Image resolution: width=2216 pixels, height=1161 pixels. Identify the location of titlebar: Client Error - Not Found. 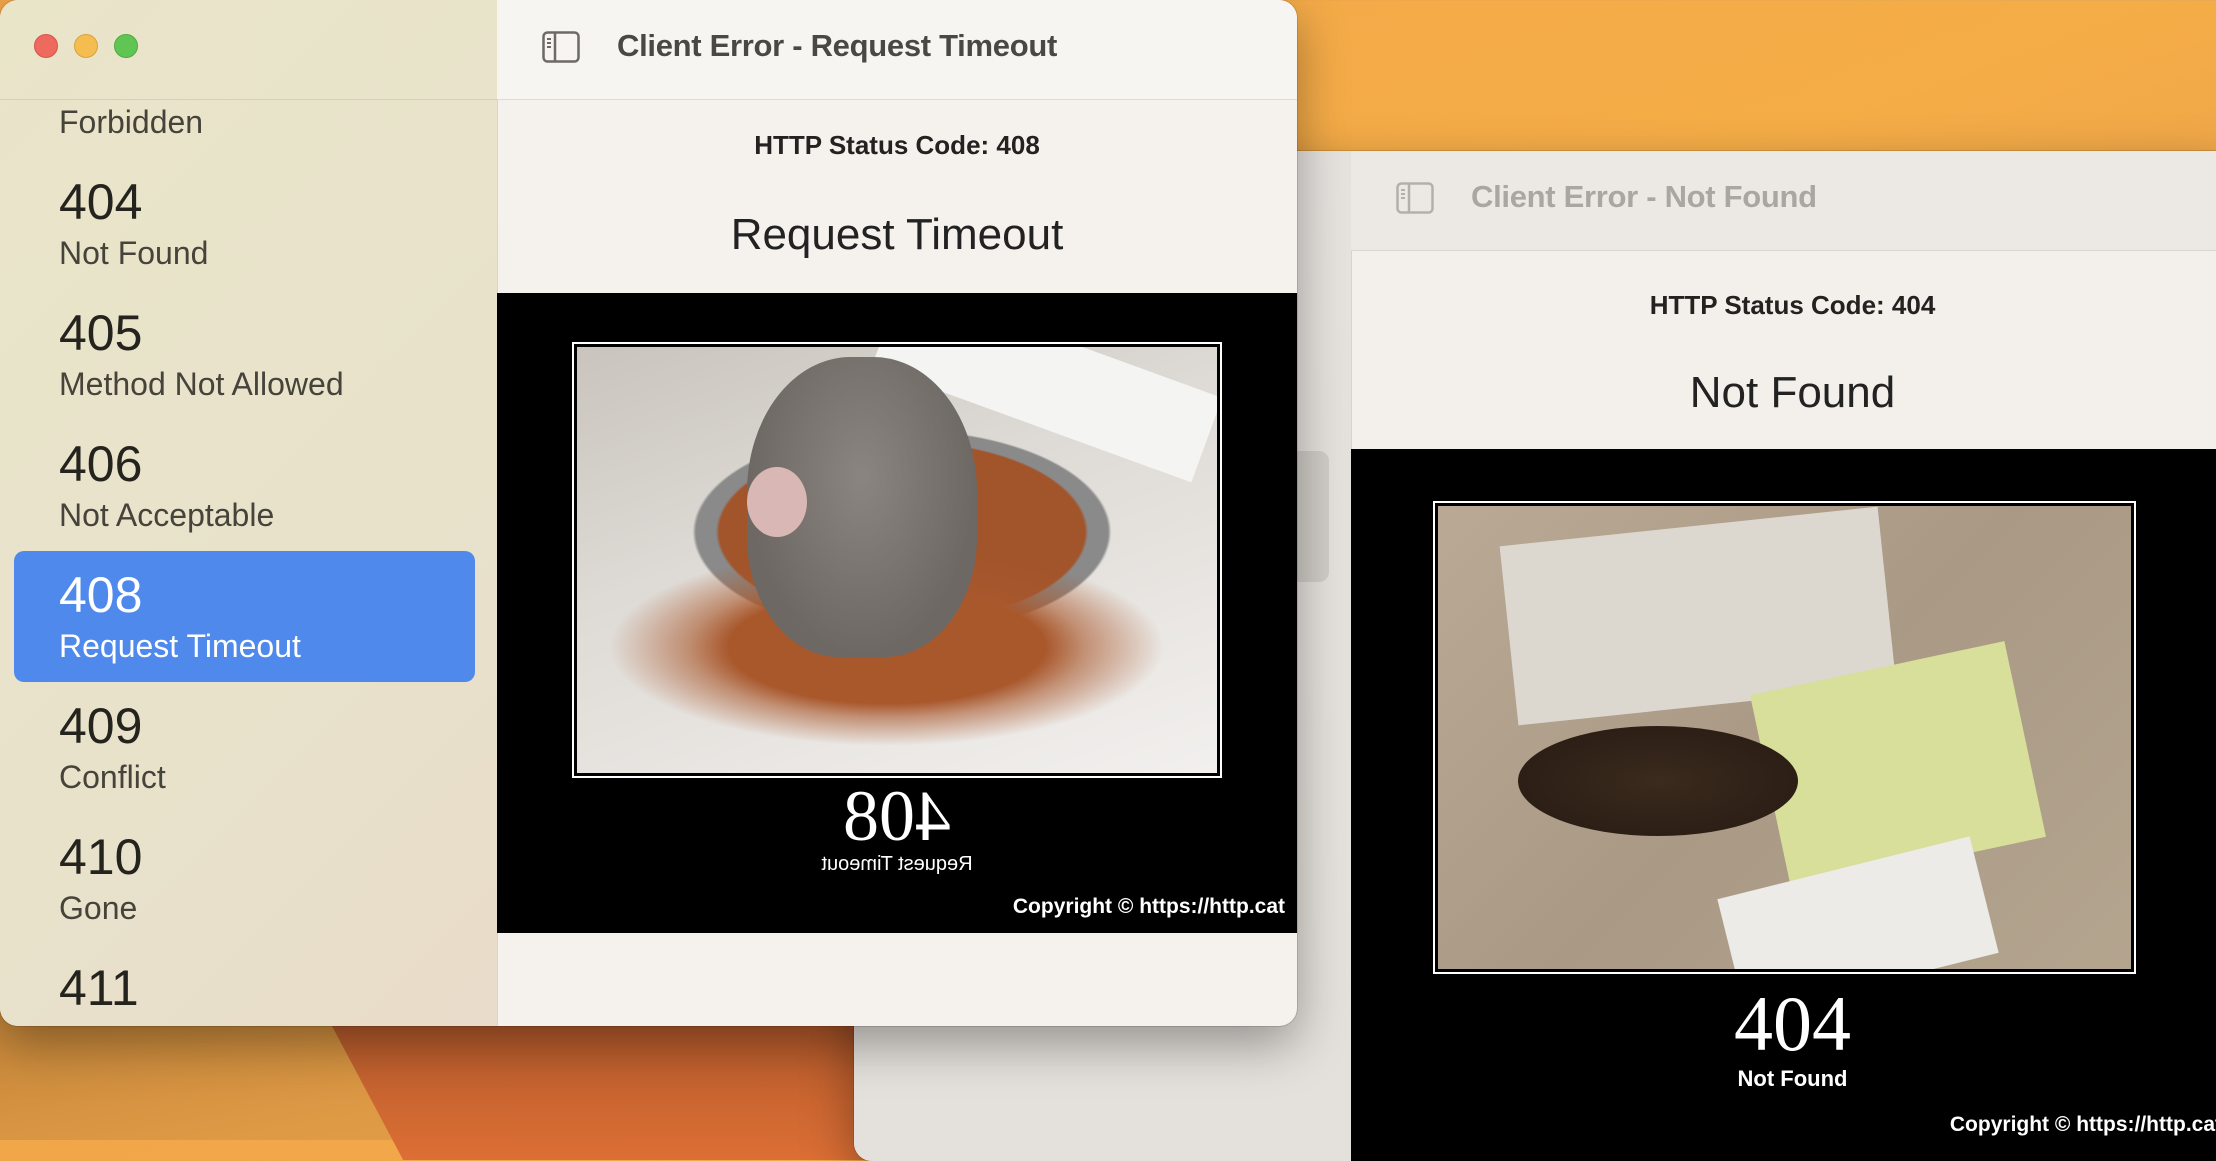
(1783, 201).